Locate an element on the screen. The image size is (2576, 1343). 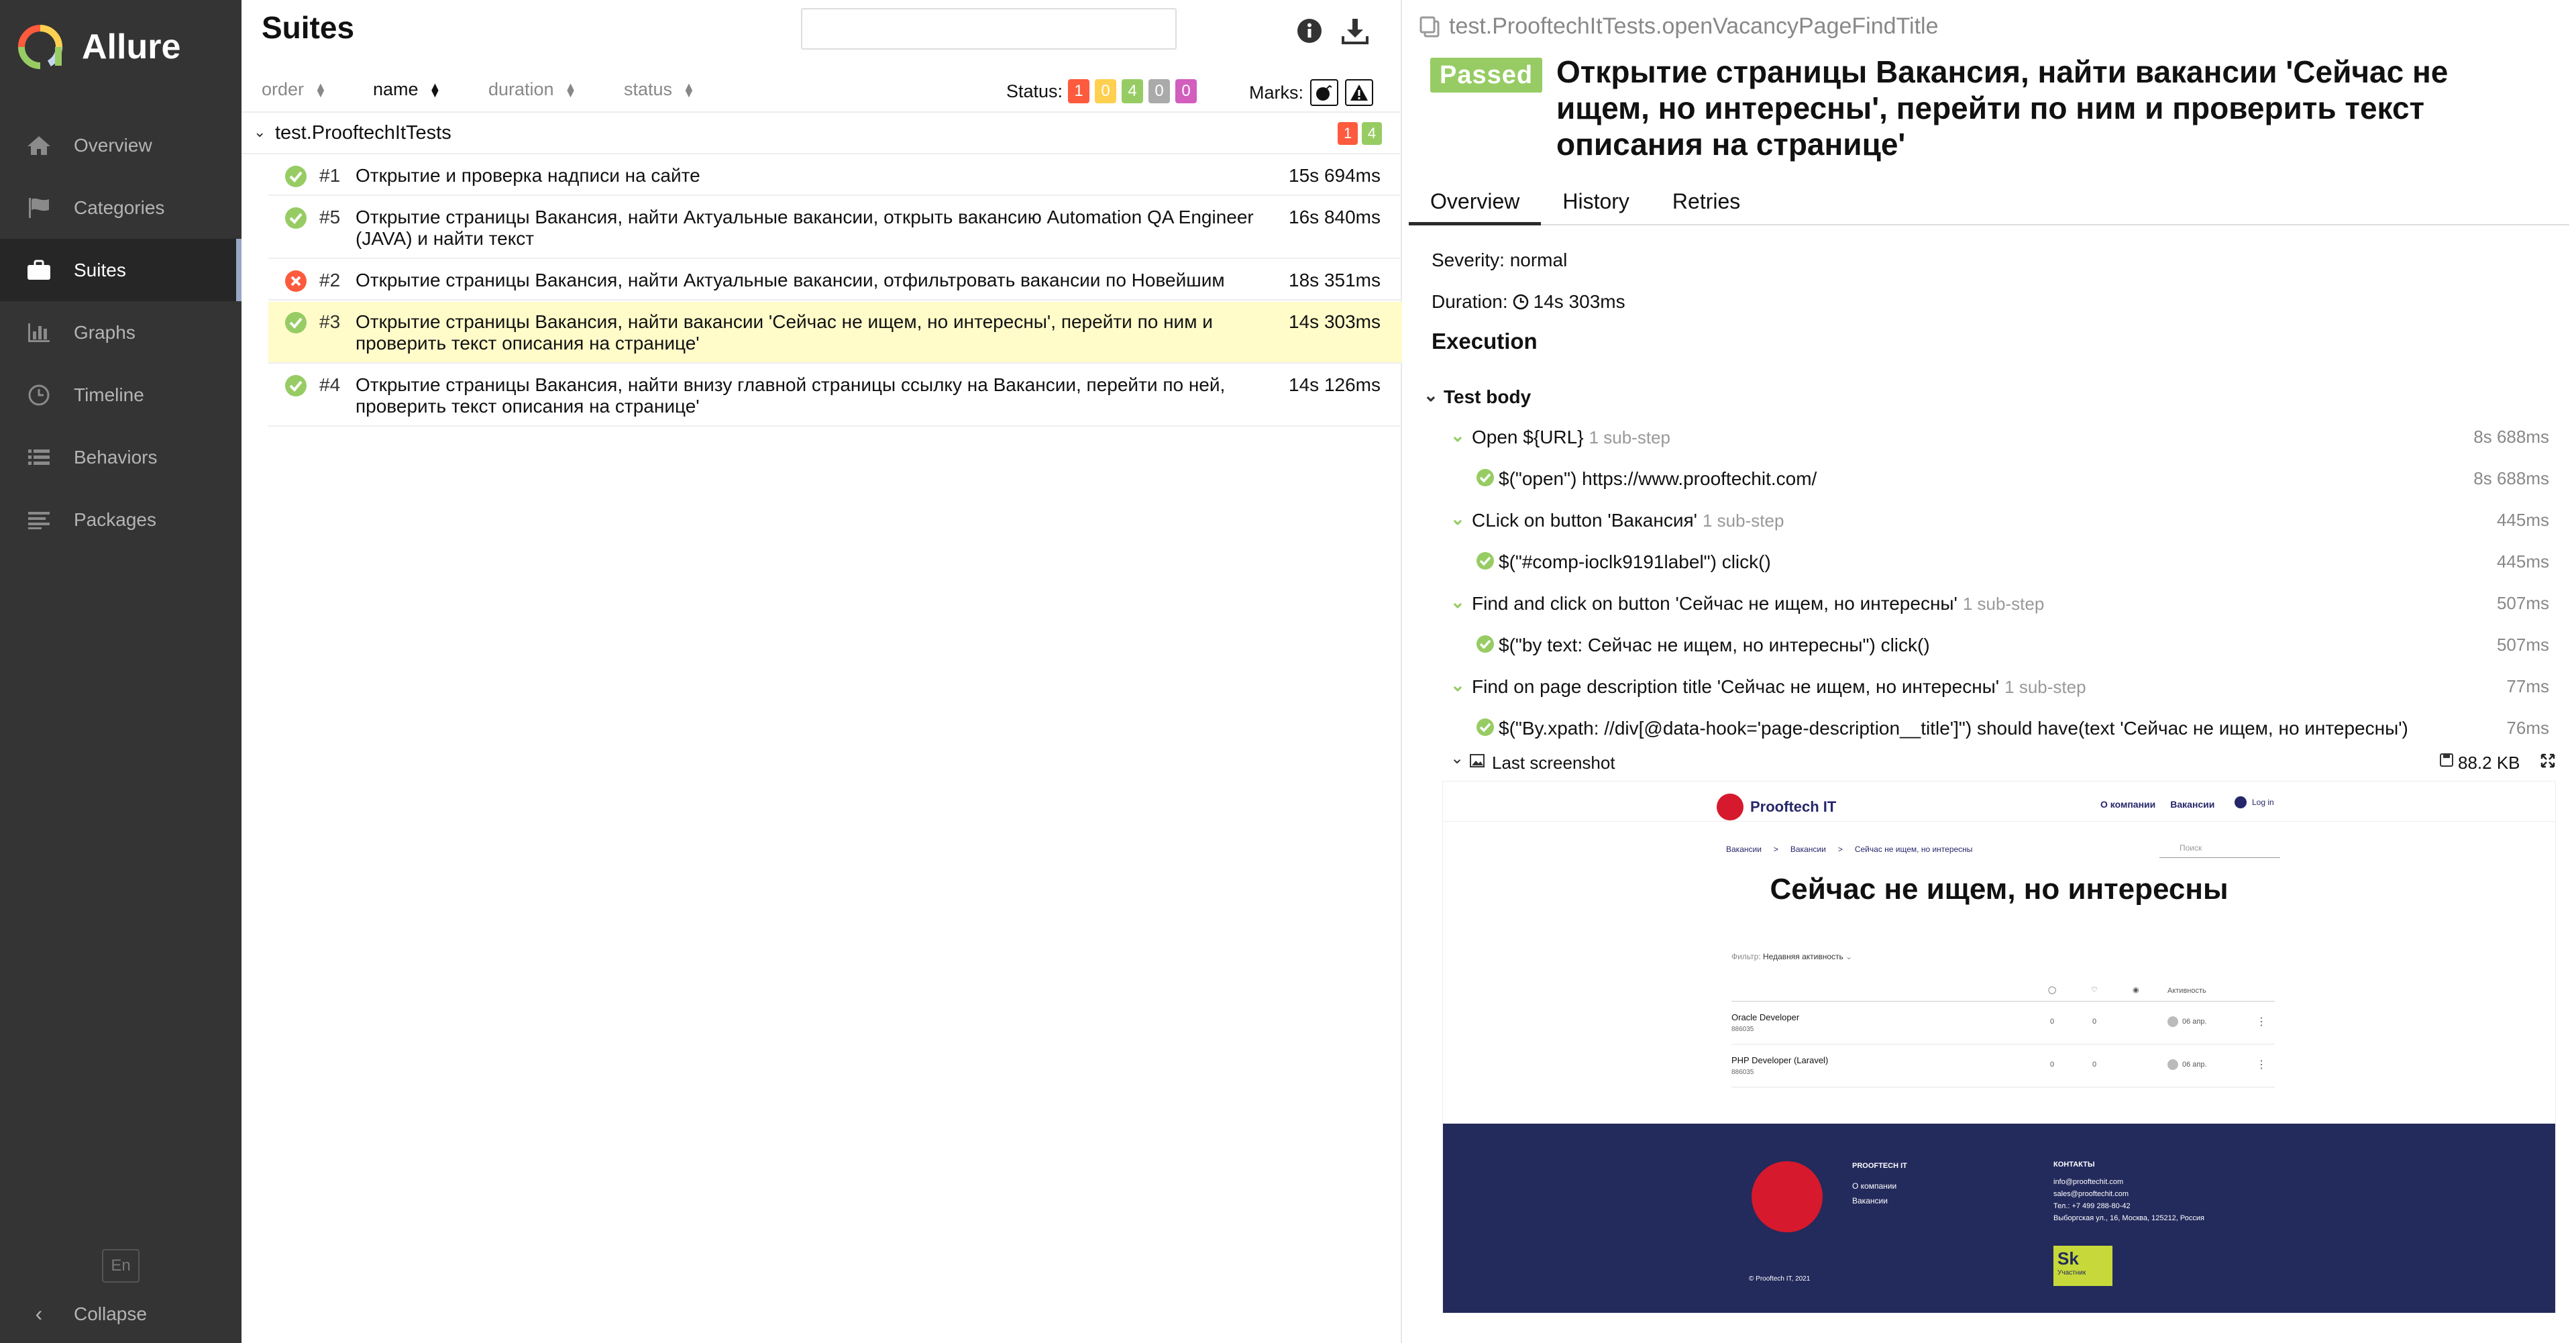
sort-order-label: order is located at coordinates (283, 89).